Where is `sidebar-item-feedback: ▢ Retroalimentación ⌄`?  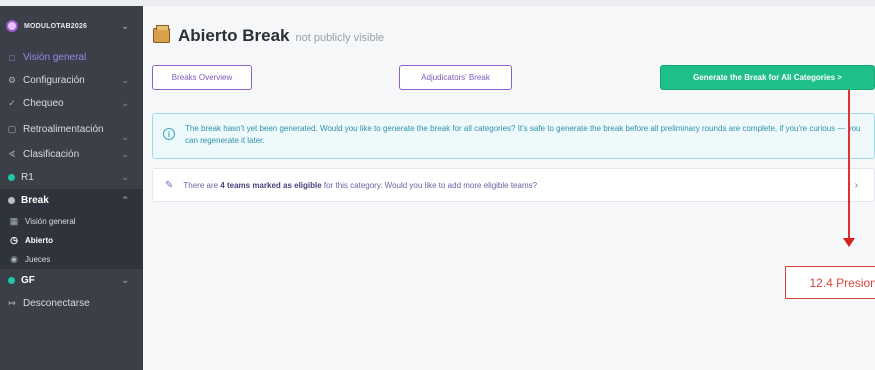 sidebar-item-feedback: ▢ Retroalimentación ⌄ is located at coordinates (71, 129).